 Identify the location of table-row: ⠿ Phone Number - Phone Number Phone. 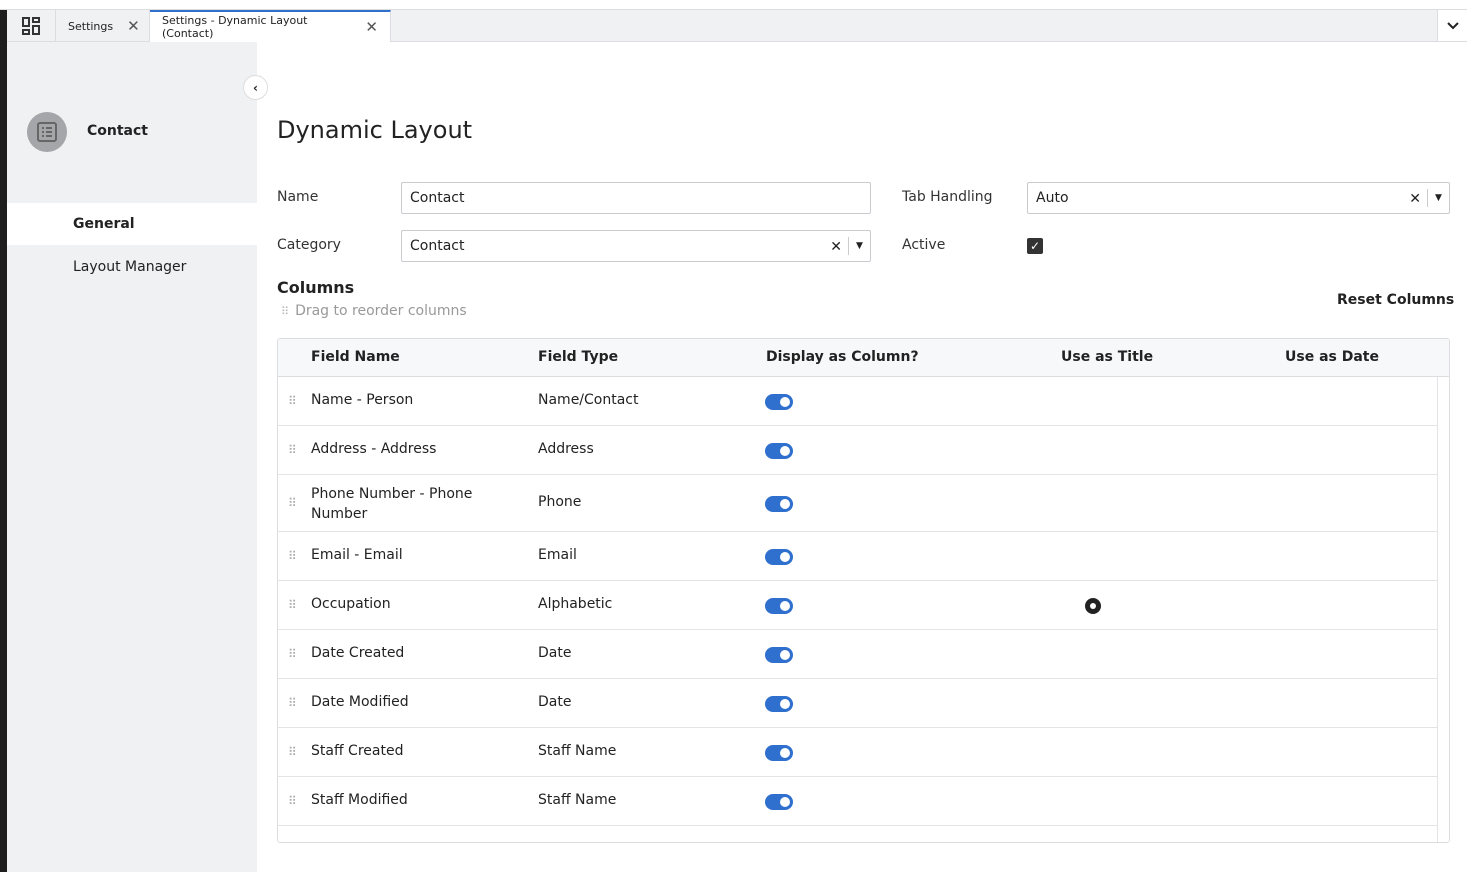
(858, 503).